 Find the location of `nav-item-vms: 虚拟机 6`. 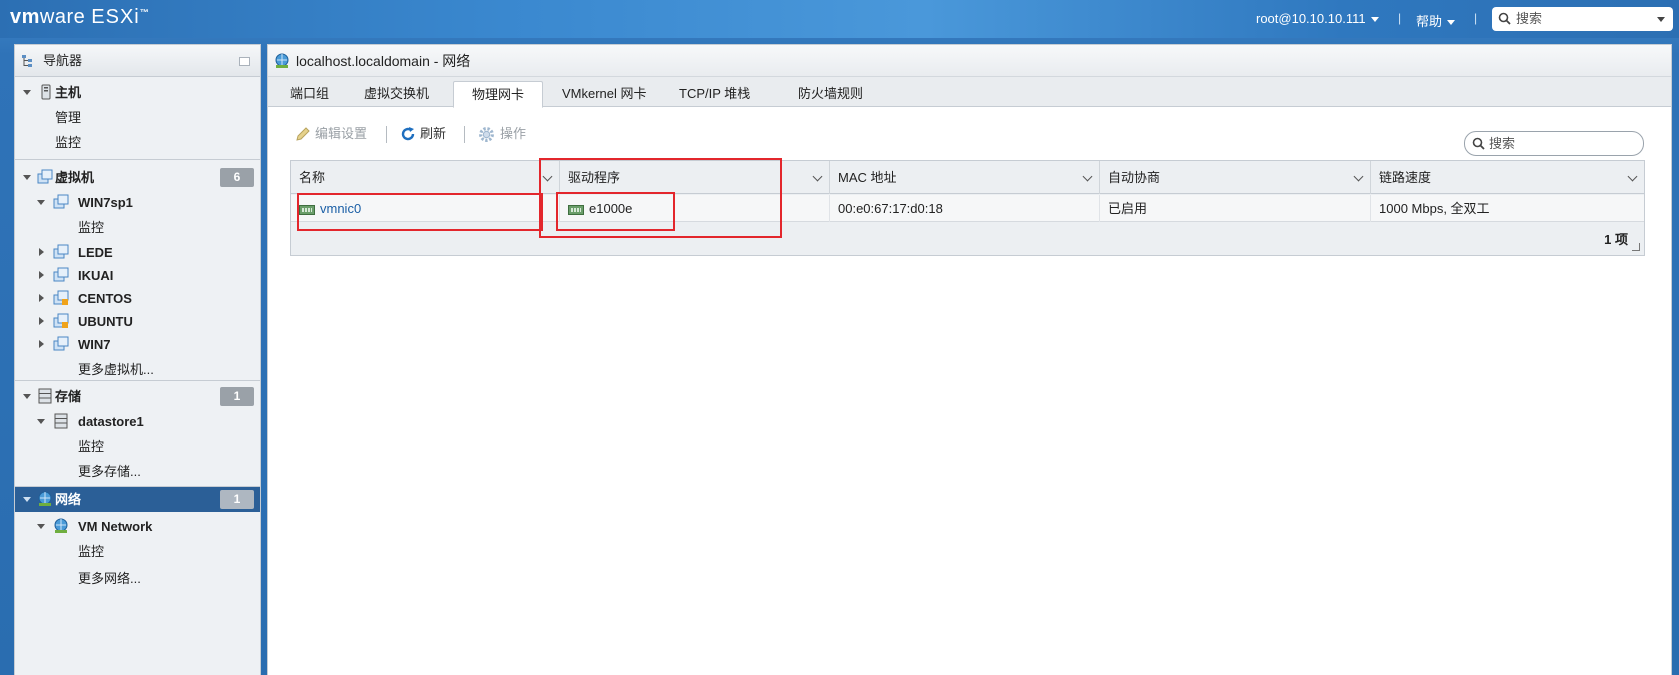

nav-item-vms: 虚拟机 6 is located at coordinates (137, 177).